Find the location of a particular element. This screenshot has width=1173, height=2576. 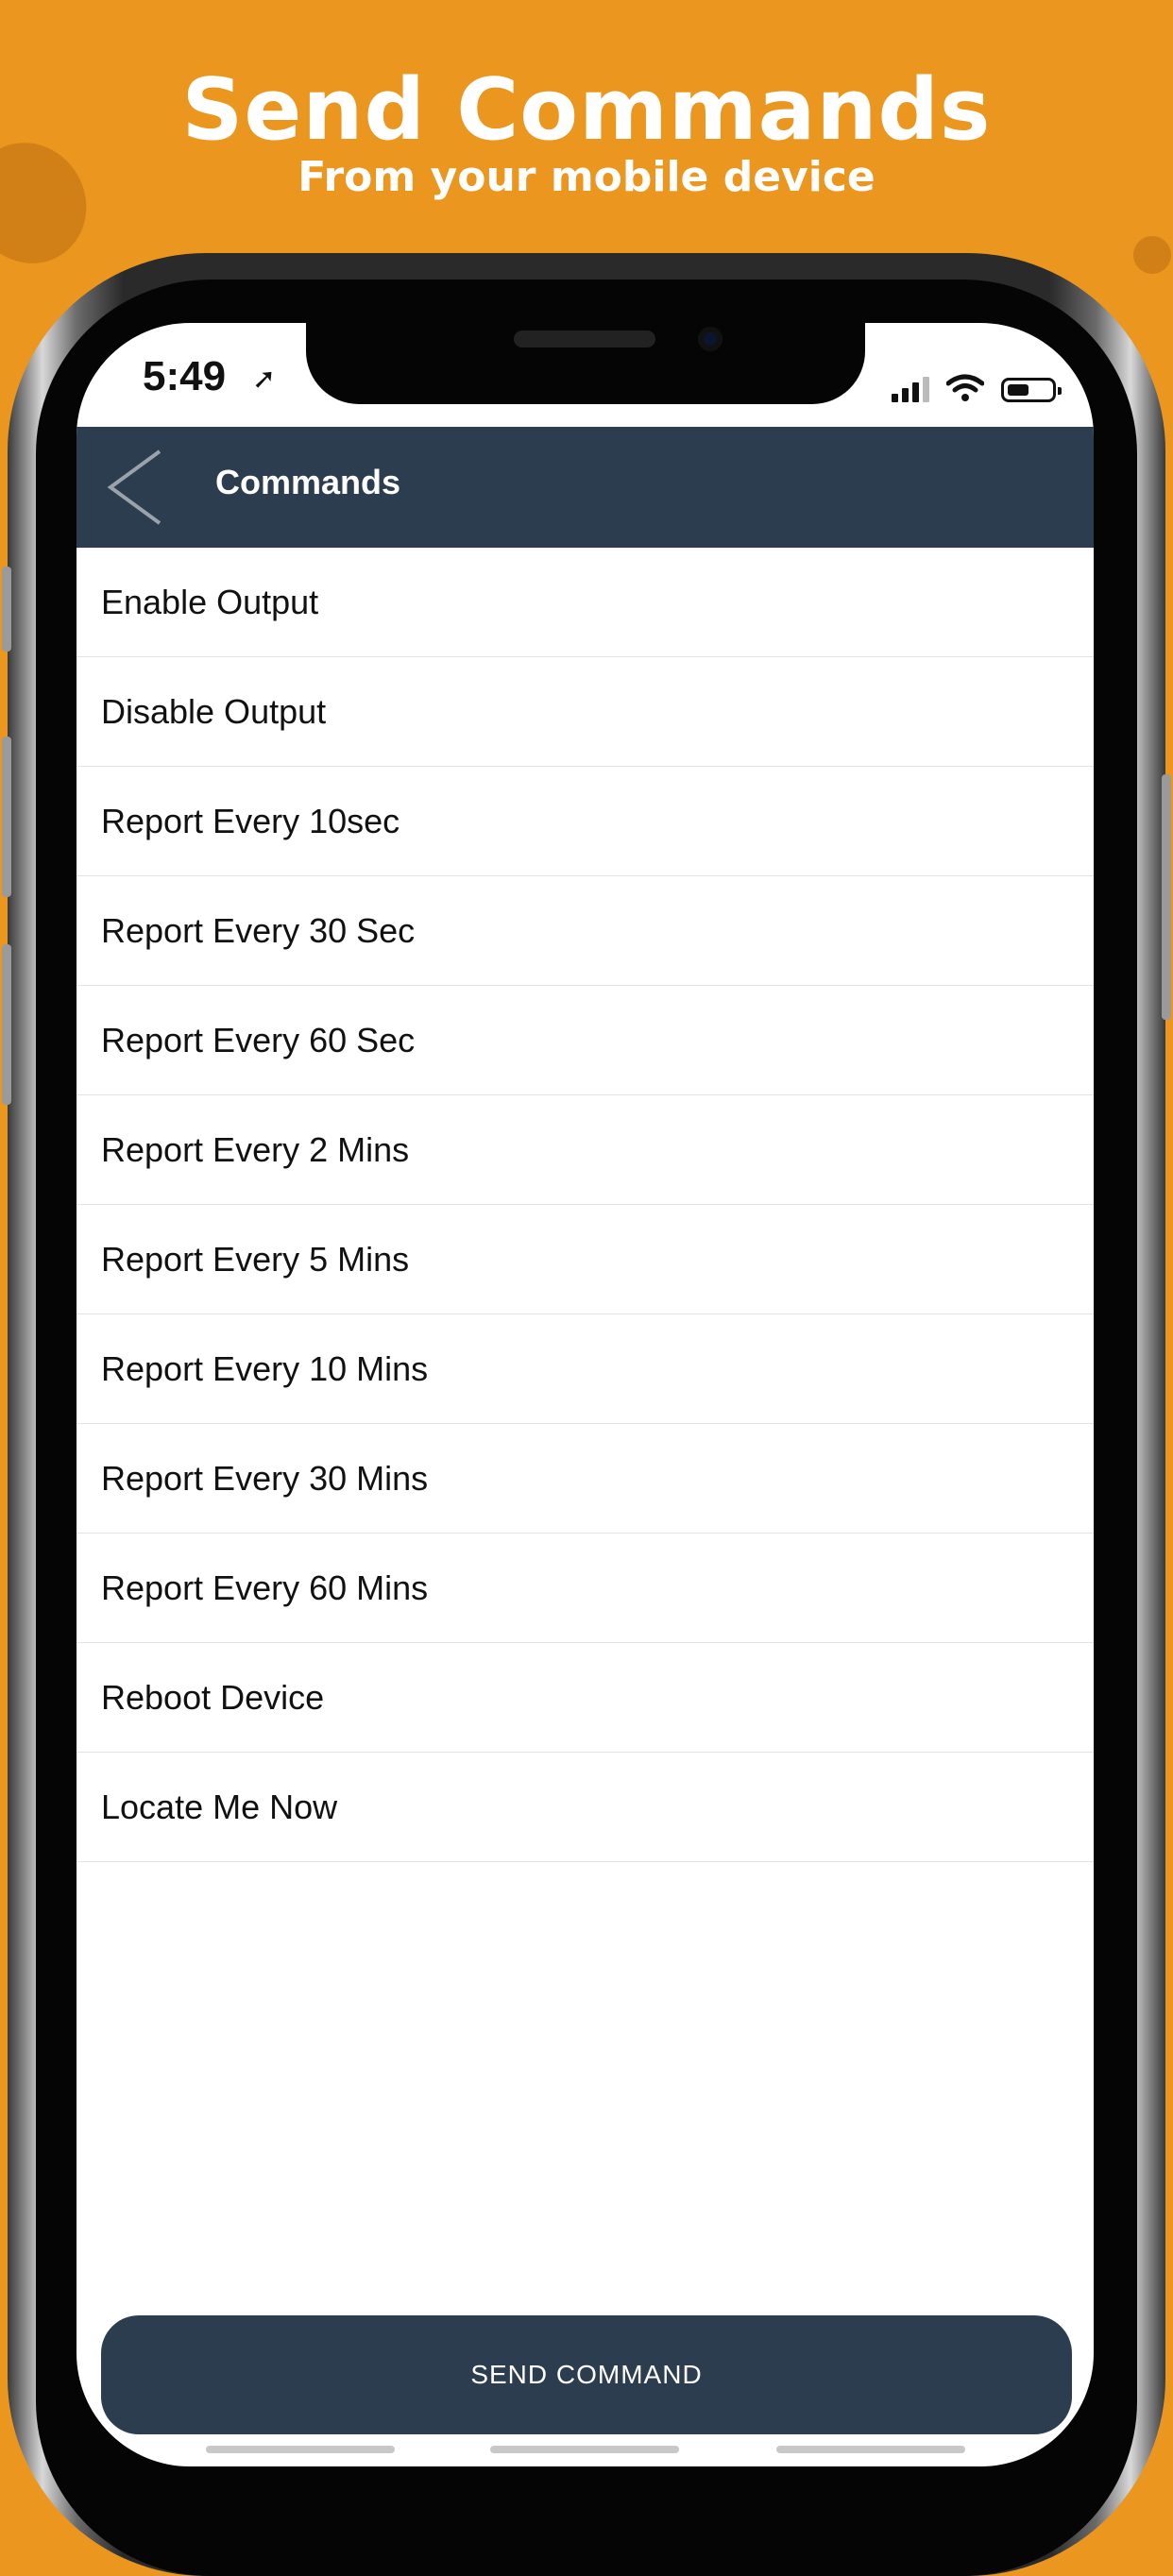

status-icons is located at coordinates (977, 383).